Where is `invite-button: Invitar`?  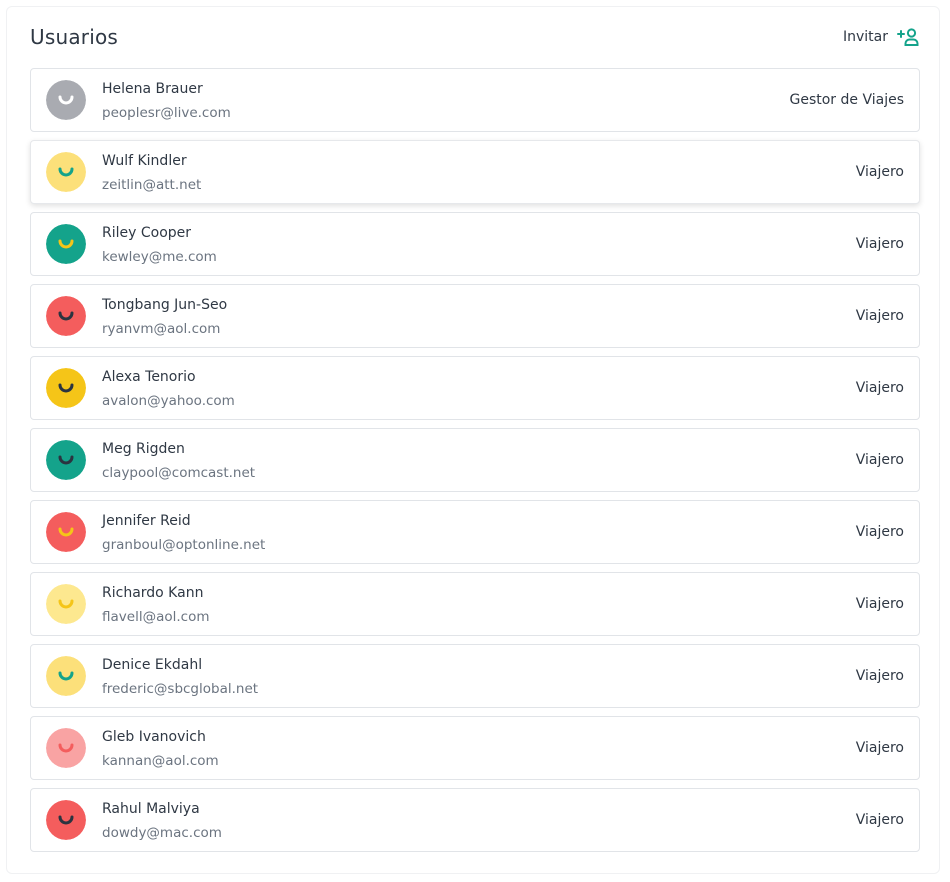
invite-button: Invitar is located at coordinates (881, 37).